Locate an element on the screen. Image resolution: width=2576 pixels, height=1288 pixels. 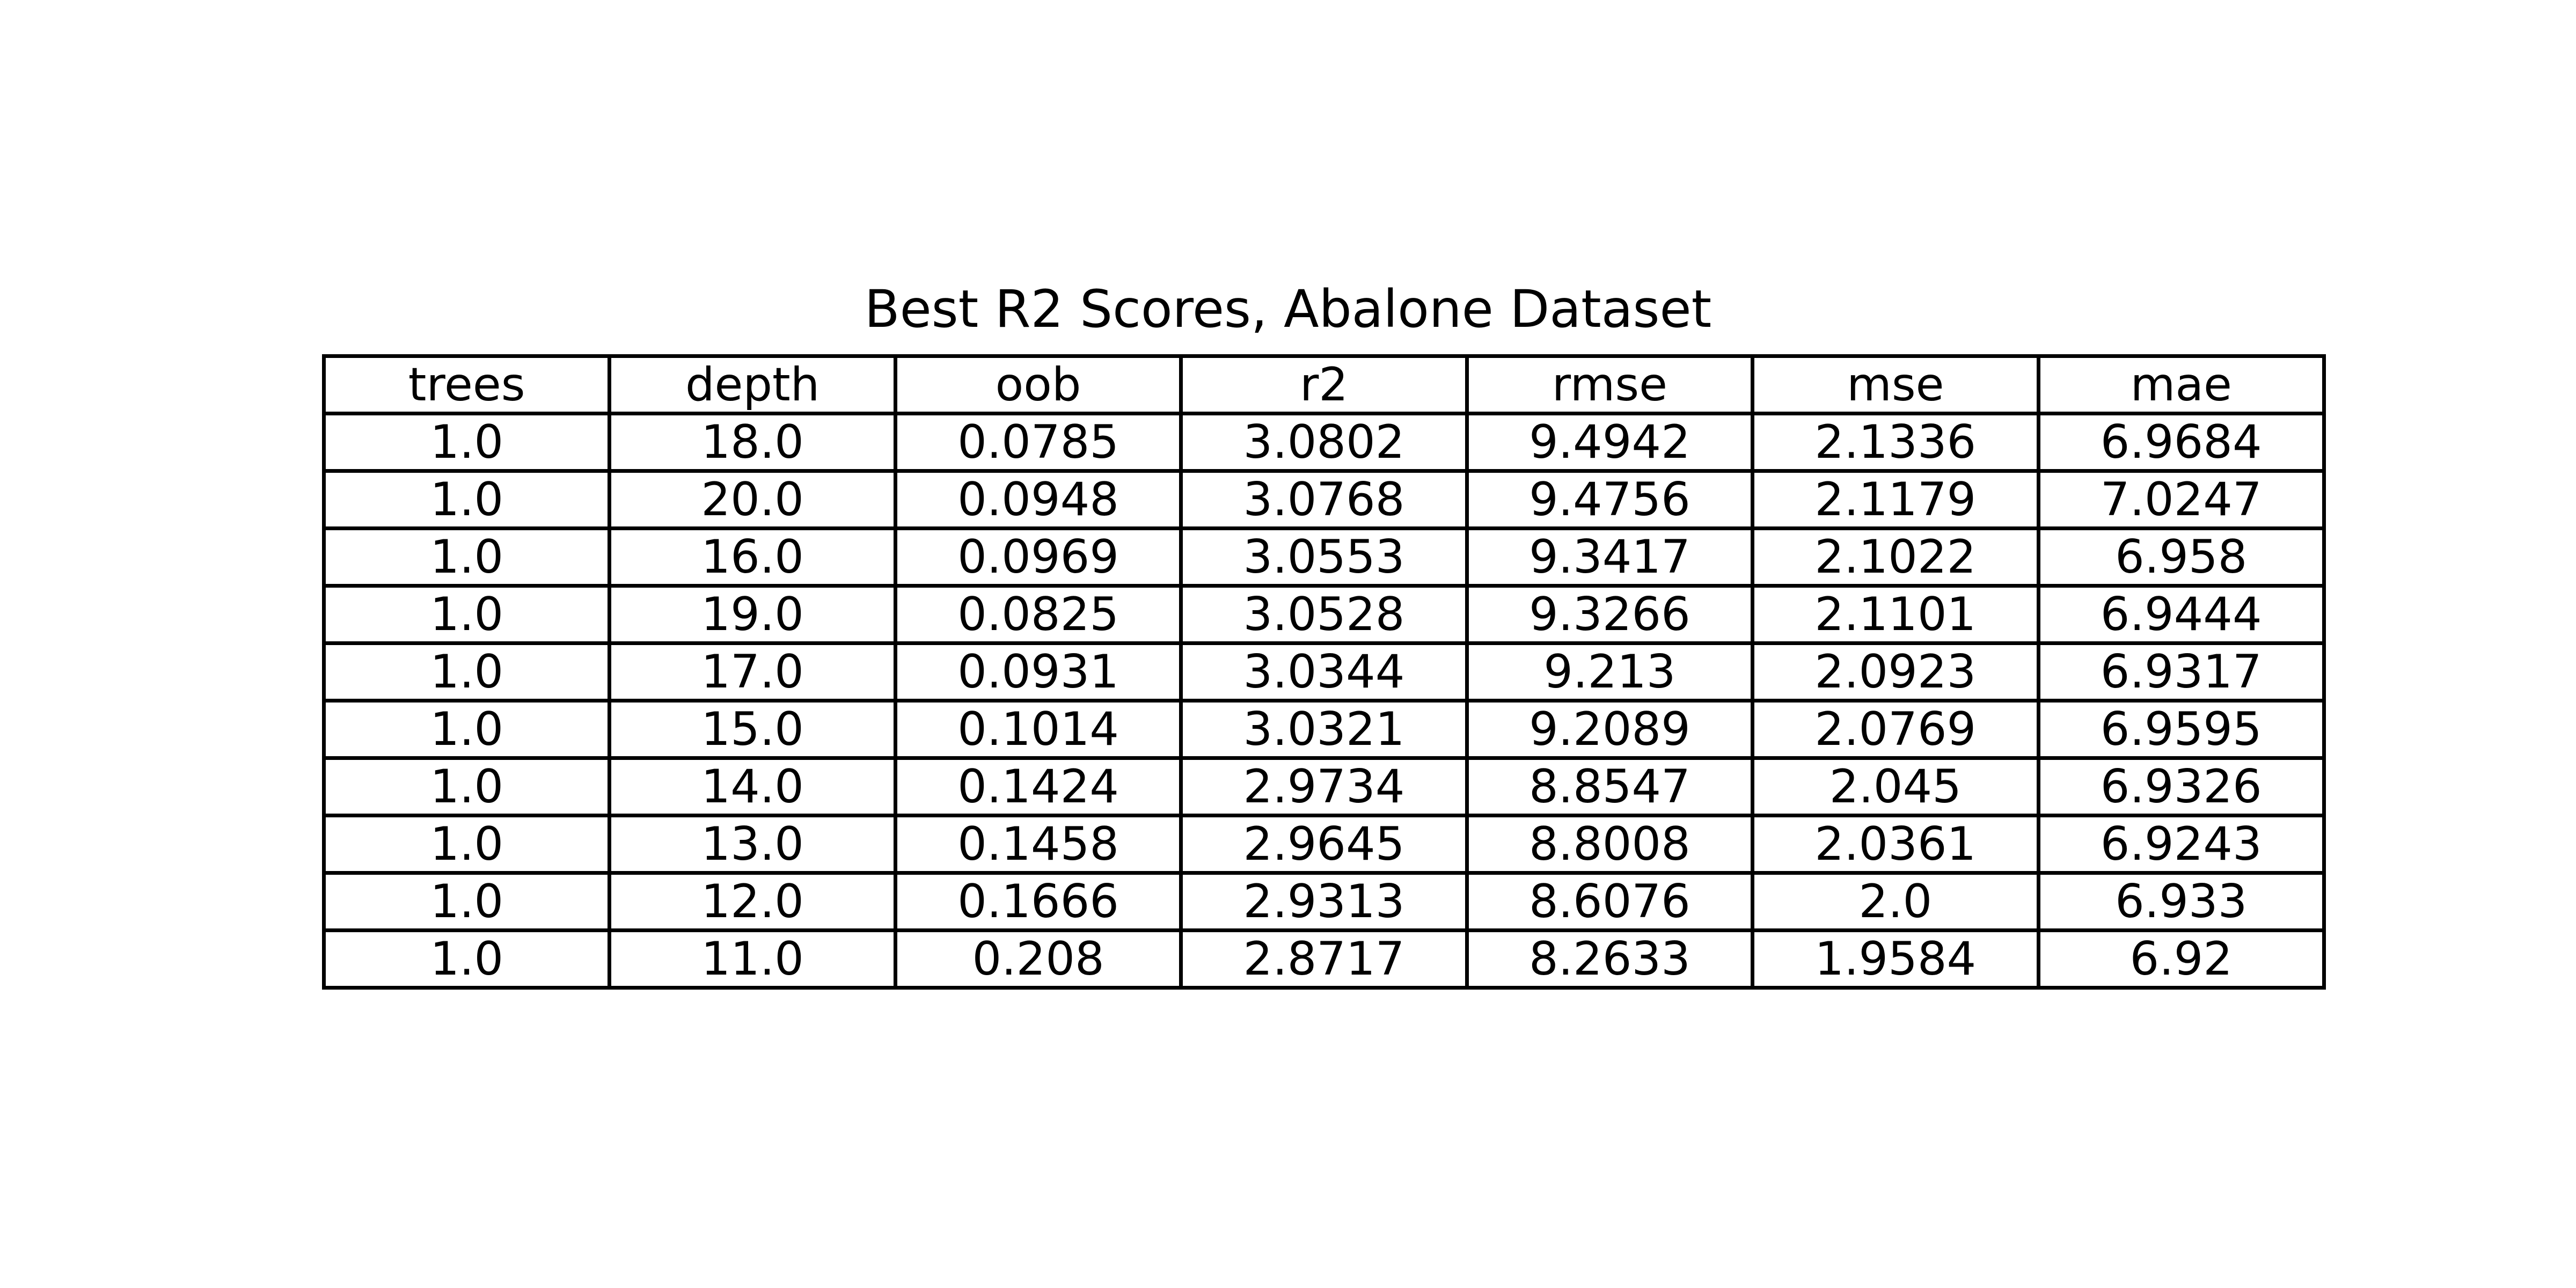
table-cell-rmse: 8.8008 is located at coordinates (1610, 844).